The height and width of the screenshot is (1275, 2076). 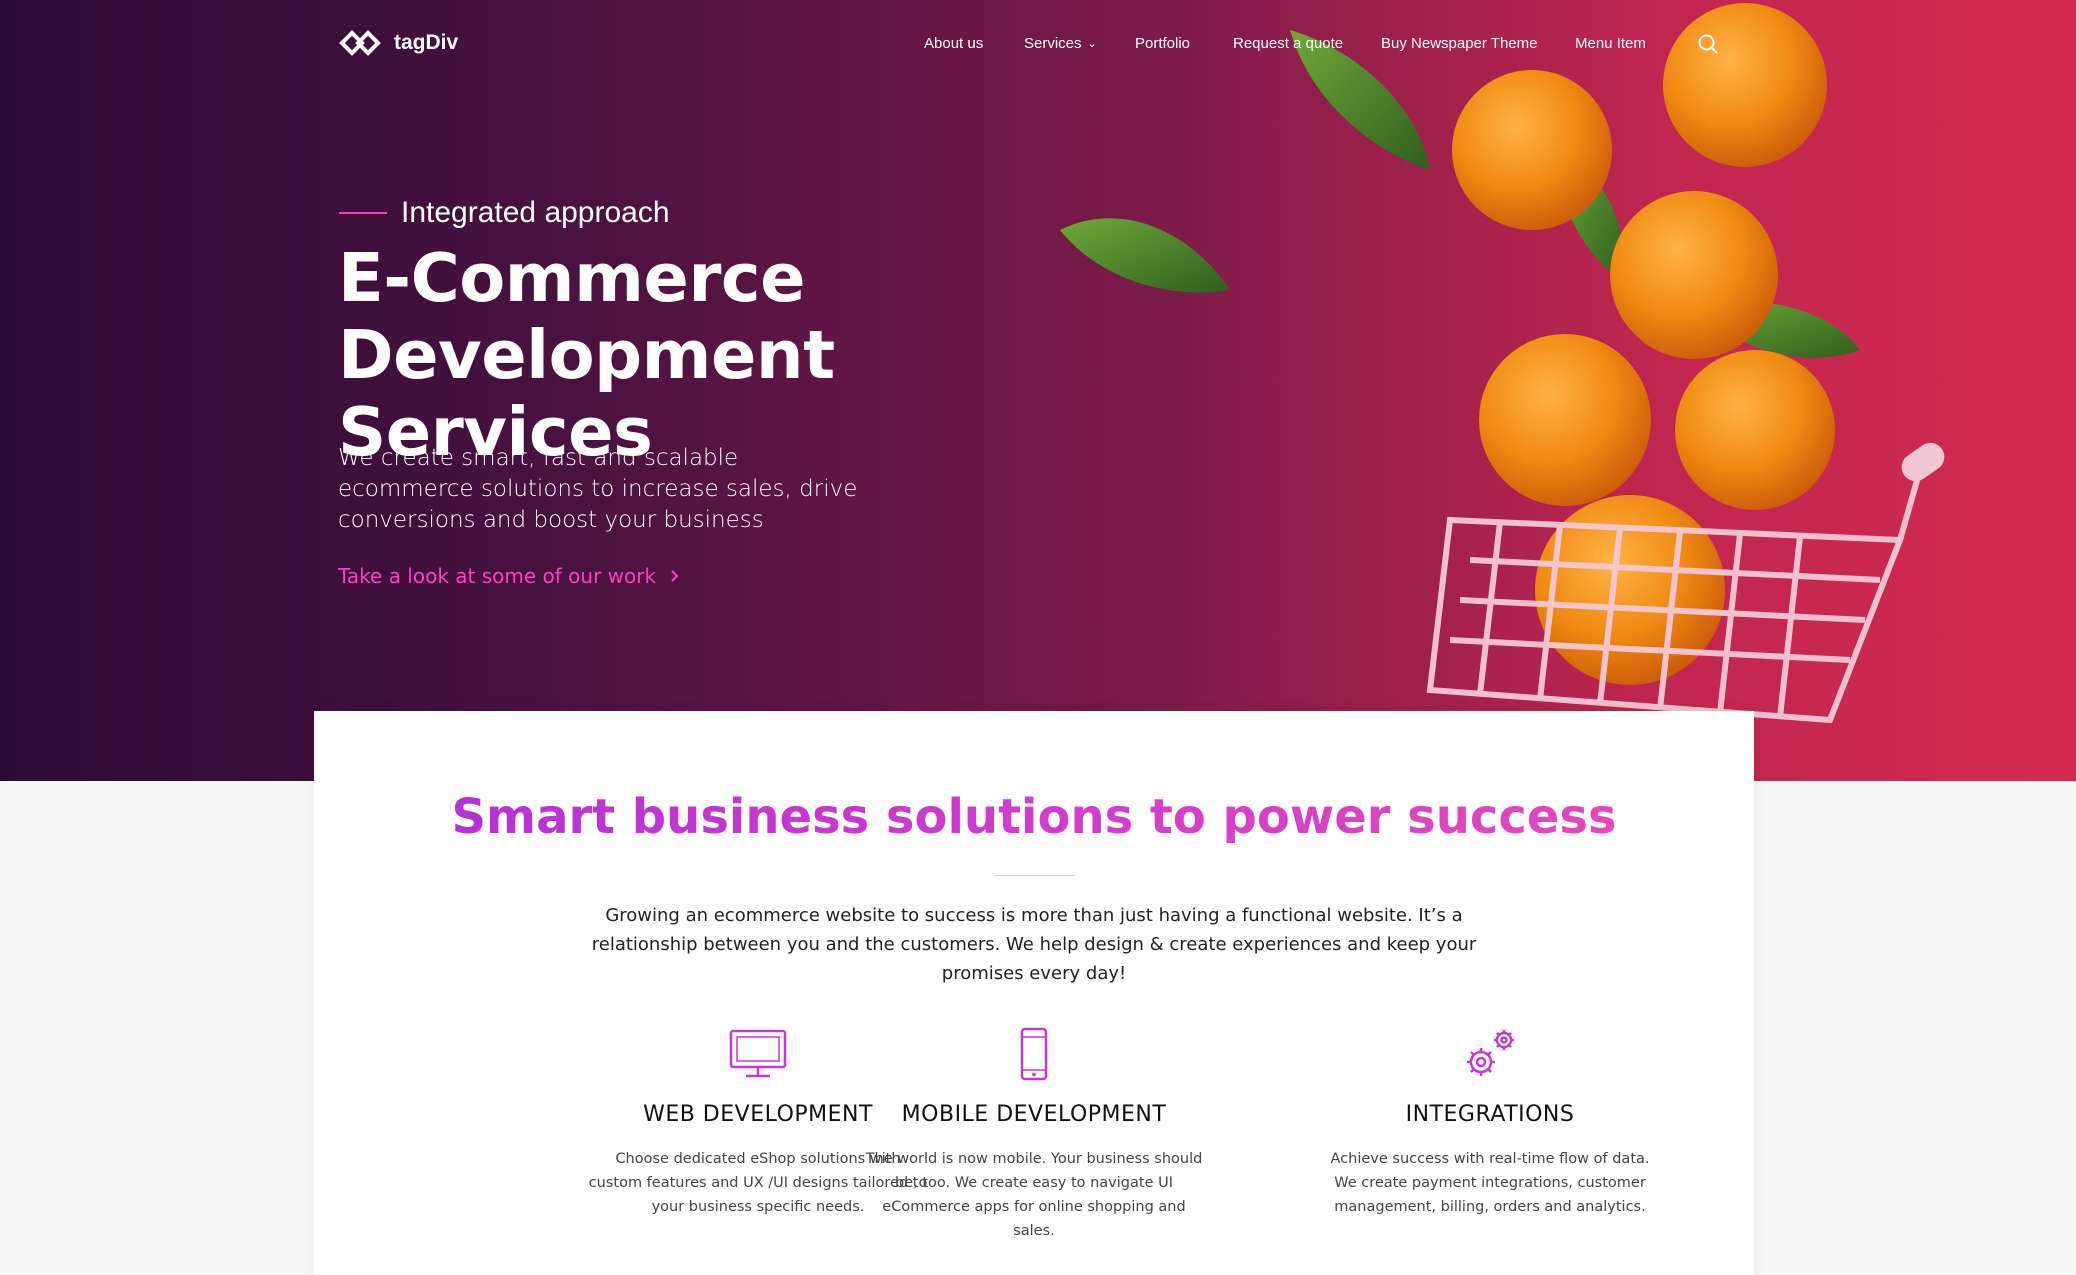 What do you see at coordinates (1162, 44) in the screenshot?
I see `nav-item-portfolio: Portfolio` at bounding box center [1162, 44].